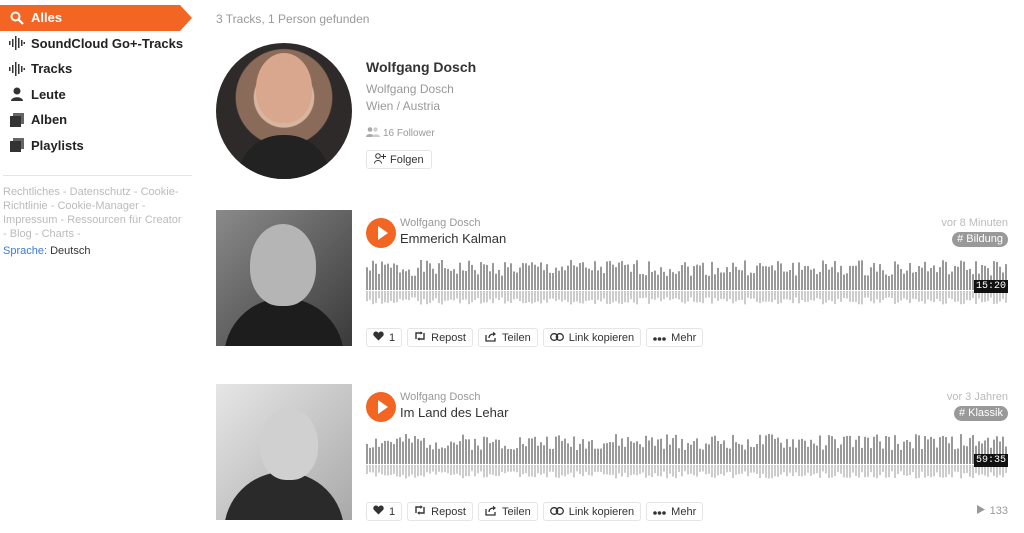  I want to click on filter-label: Leute, so click(48, 94).